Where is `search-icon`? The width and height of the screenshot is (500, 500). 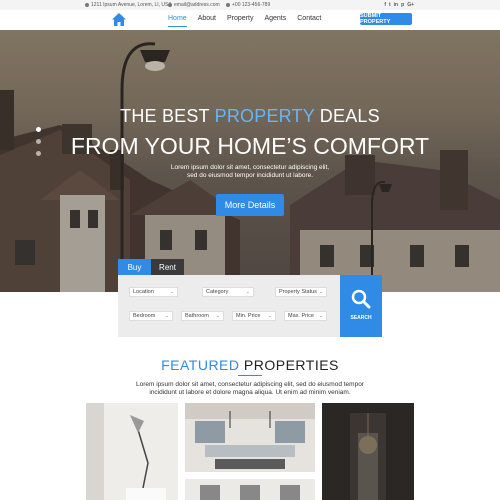 search-icon is located at coordinates (361, 299).